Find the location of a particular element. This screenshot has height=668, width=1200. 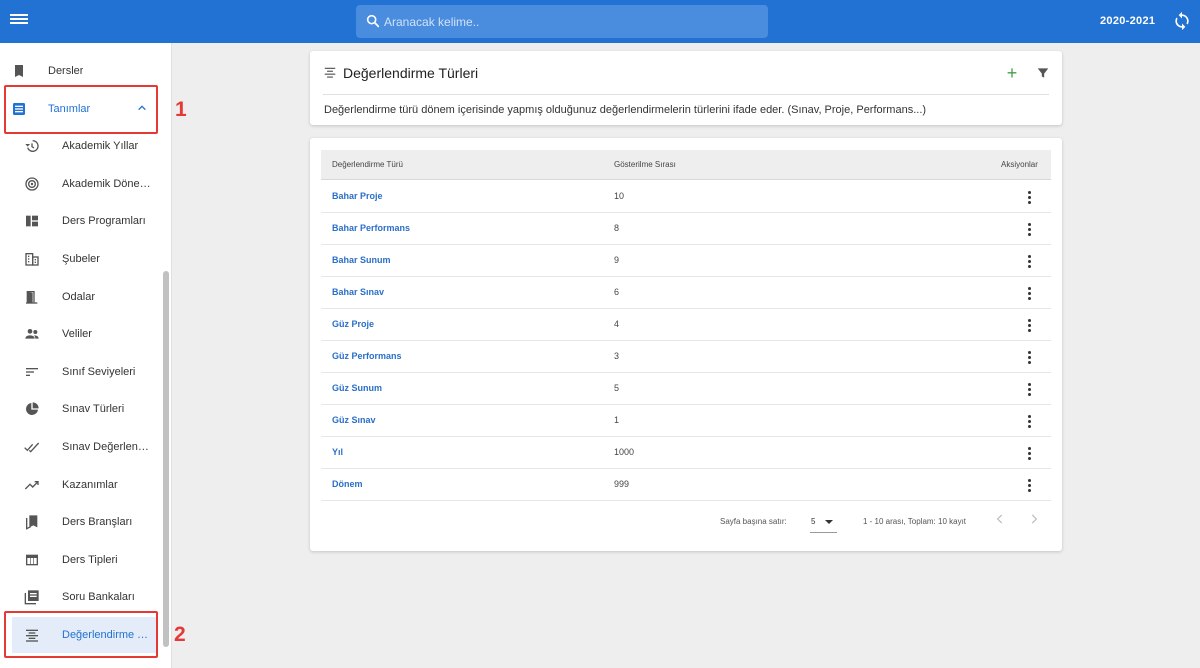

sidebar-item-odalar: Odalar is located at coordinates (80, 297).